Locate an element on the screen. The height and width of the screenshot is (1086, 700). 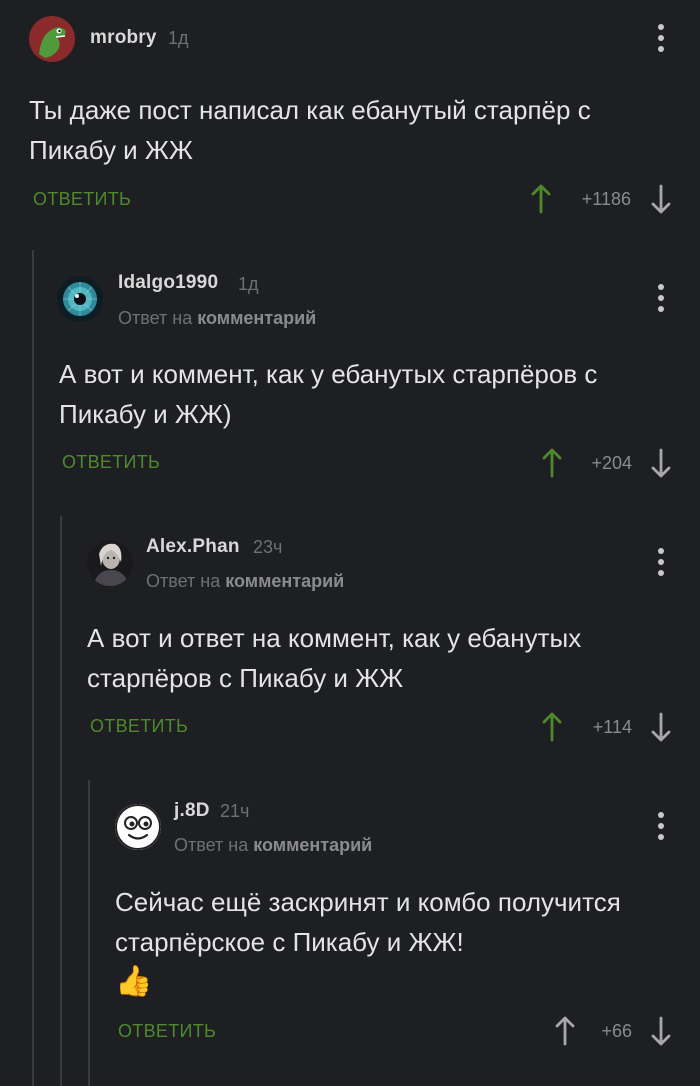
portrait-avatar is located at coordinates (110, 563).